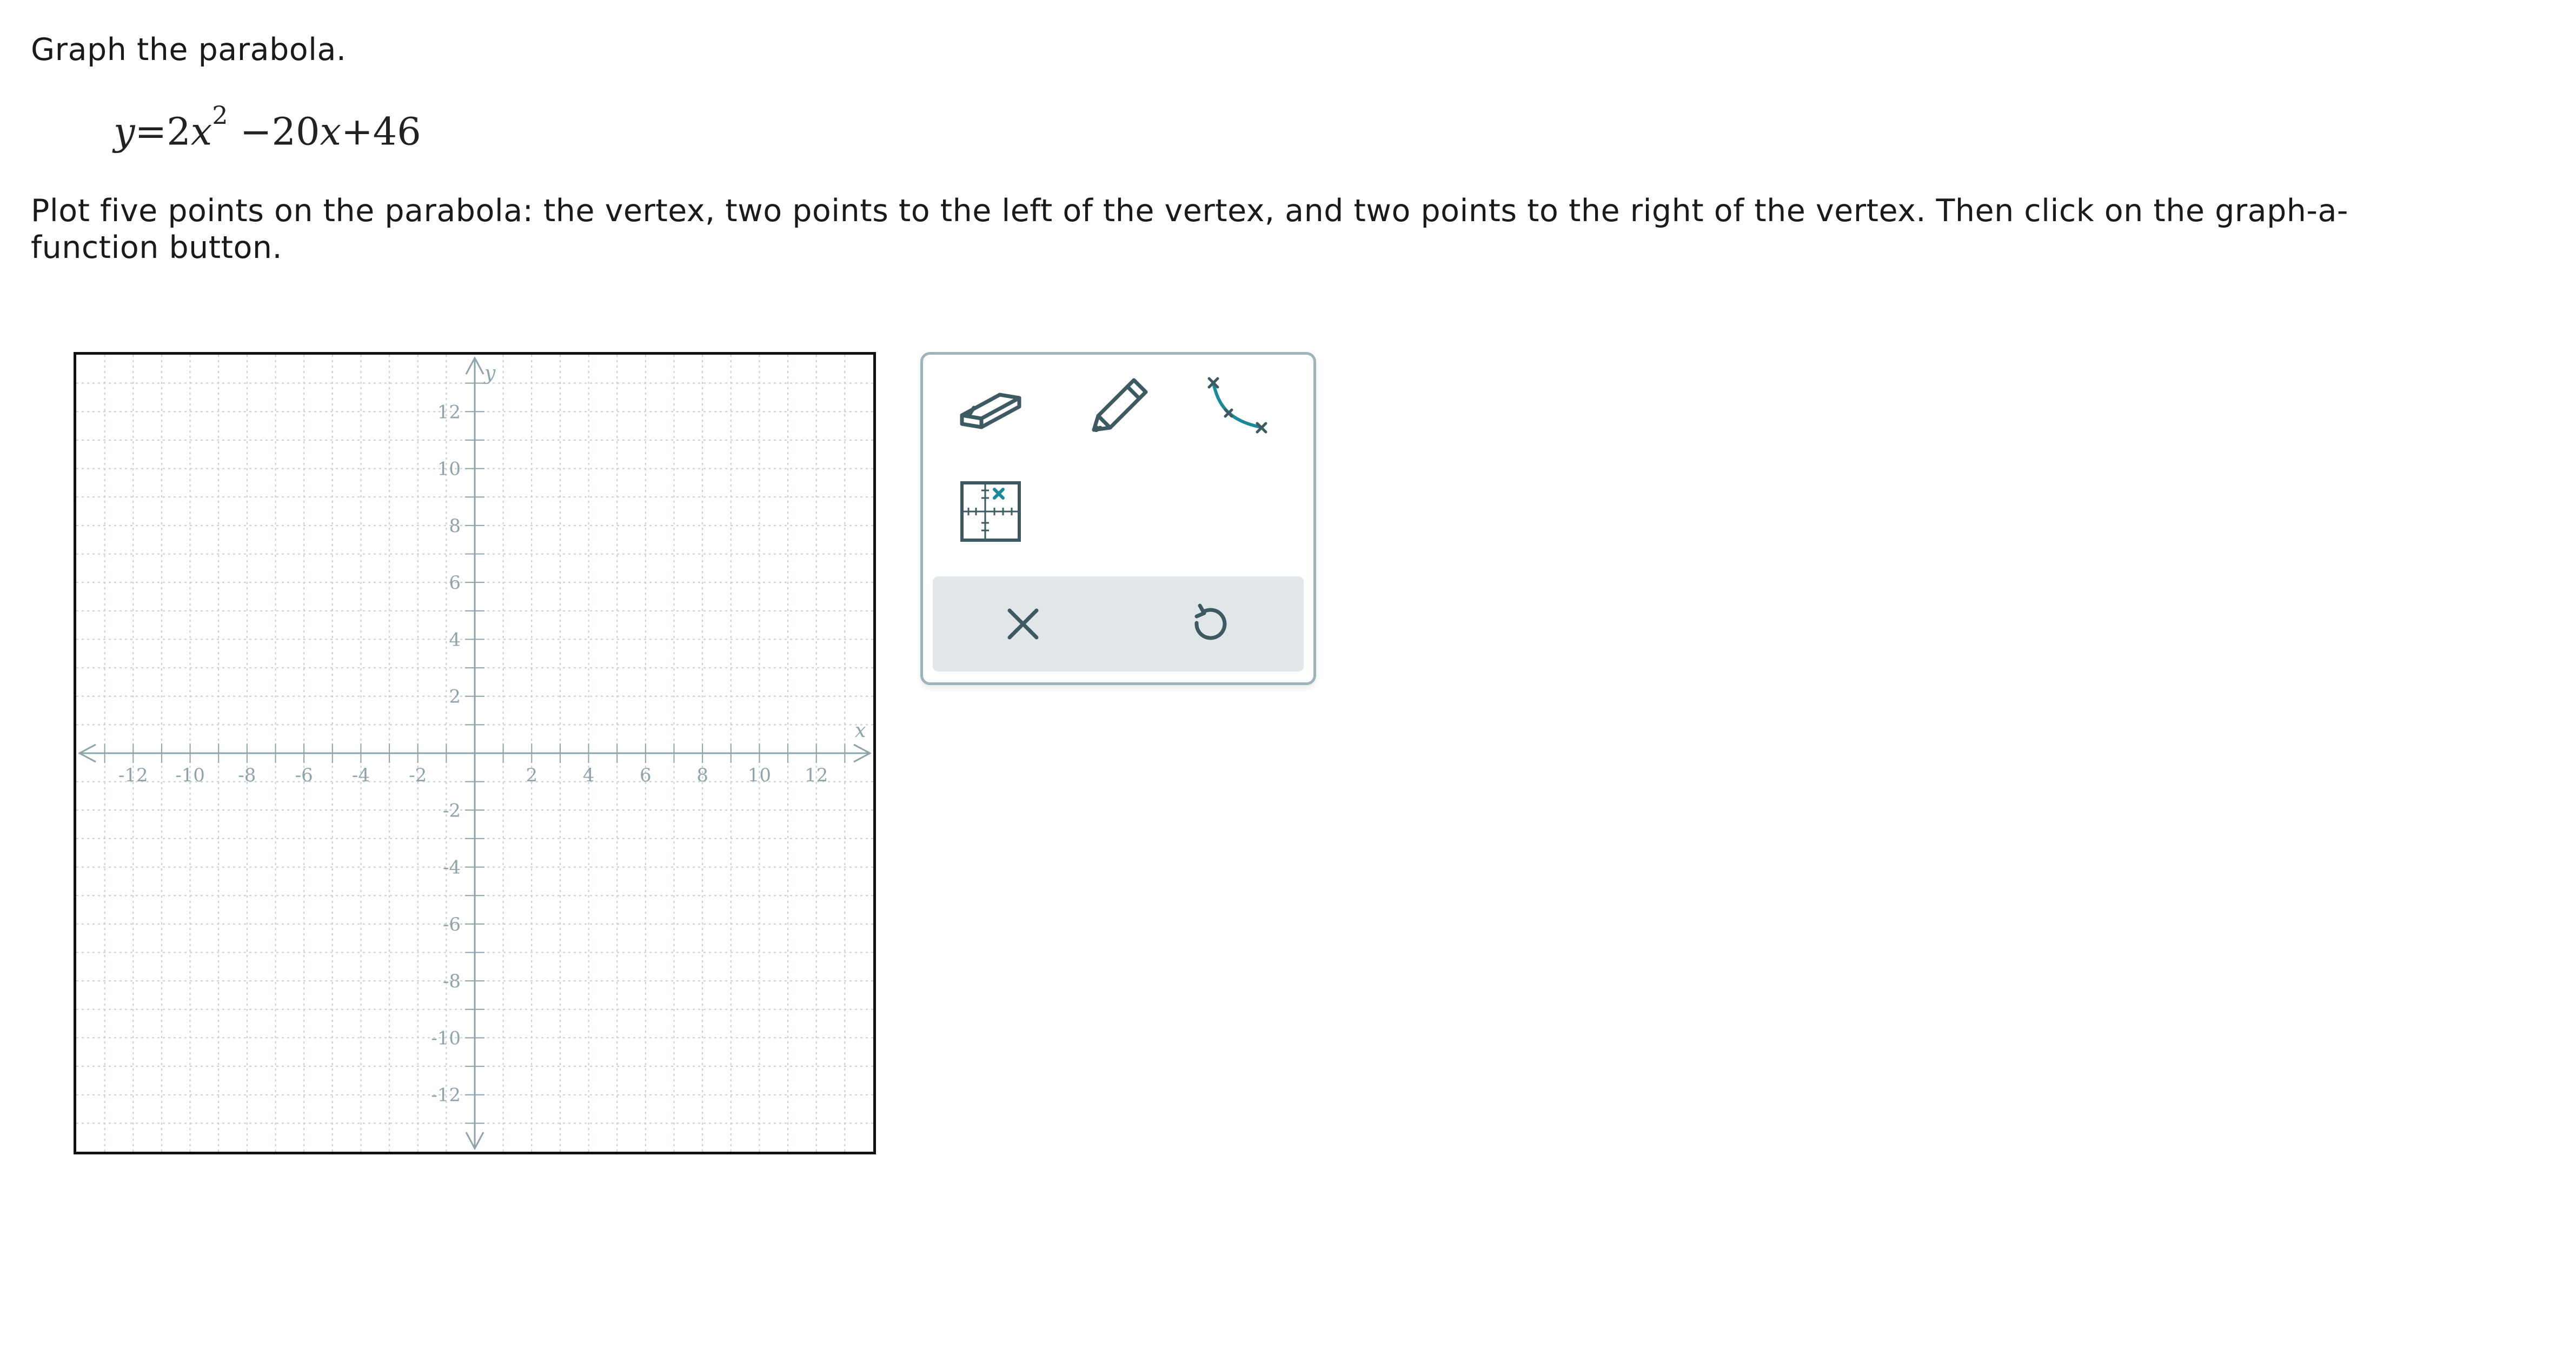 Image resolution: width=2576 pixels, height=1355 pixels. Describe the element at coordinates (247, 775) in the screenshot. I see `x-tick-label: -8` at that location.